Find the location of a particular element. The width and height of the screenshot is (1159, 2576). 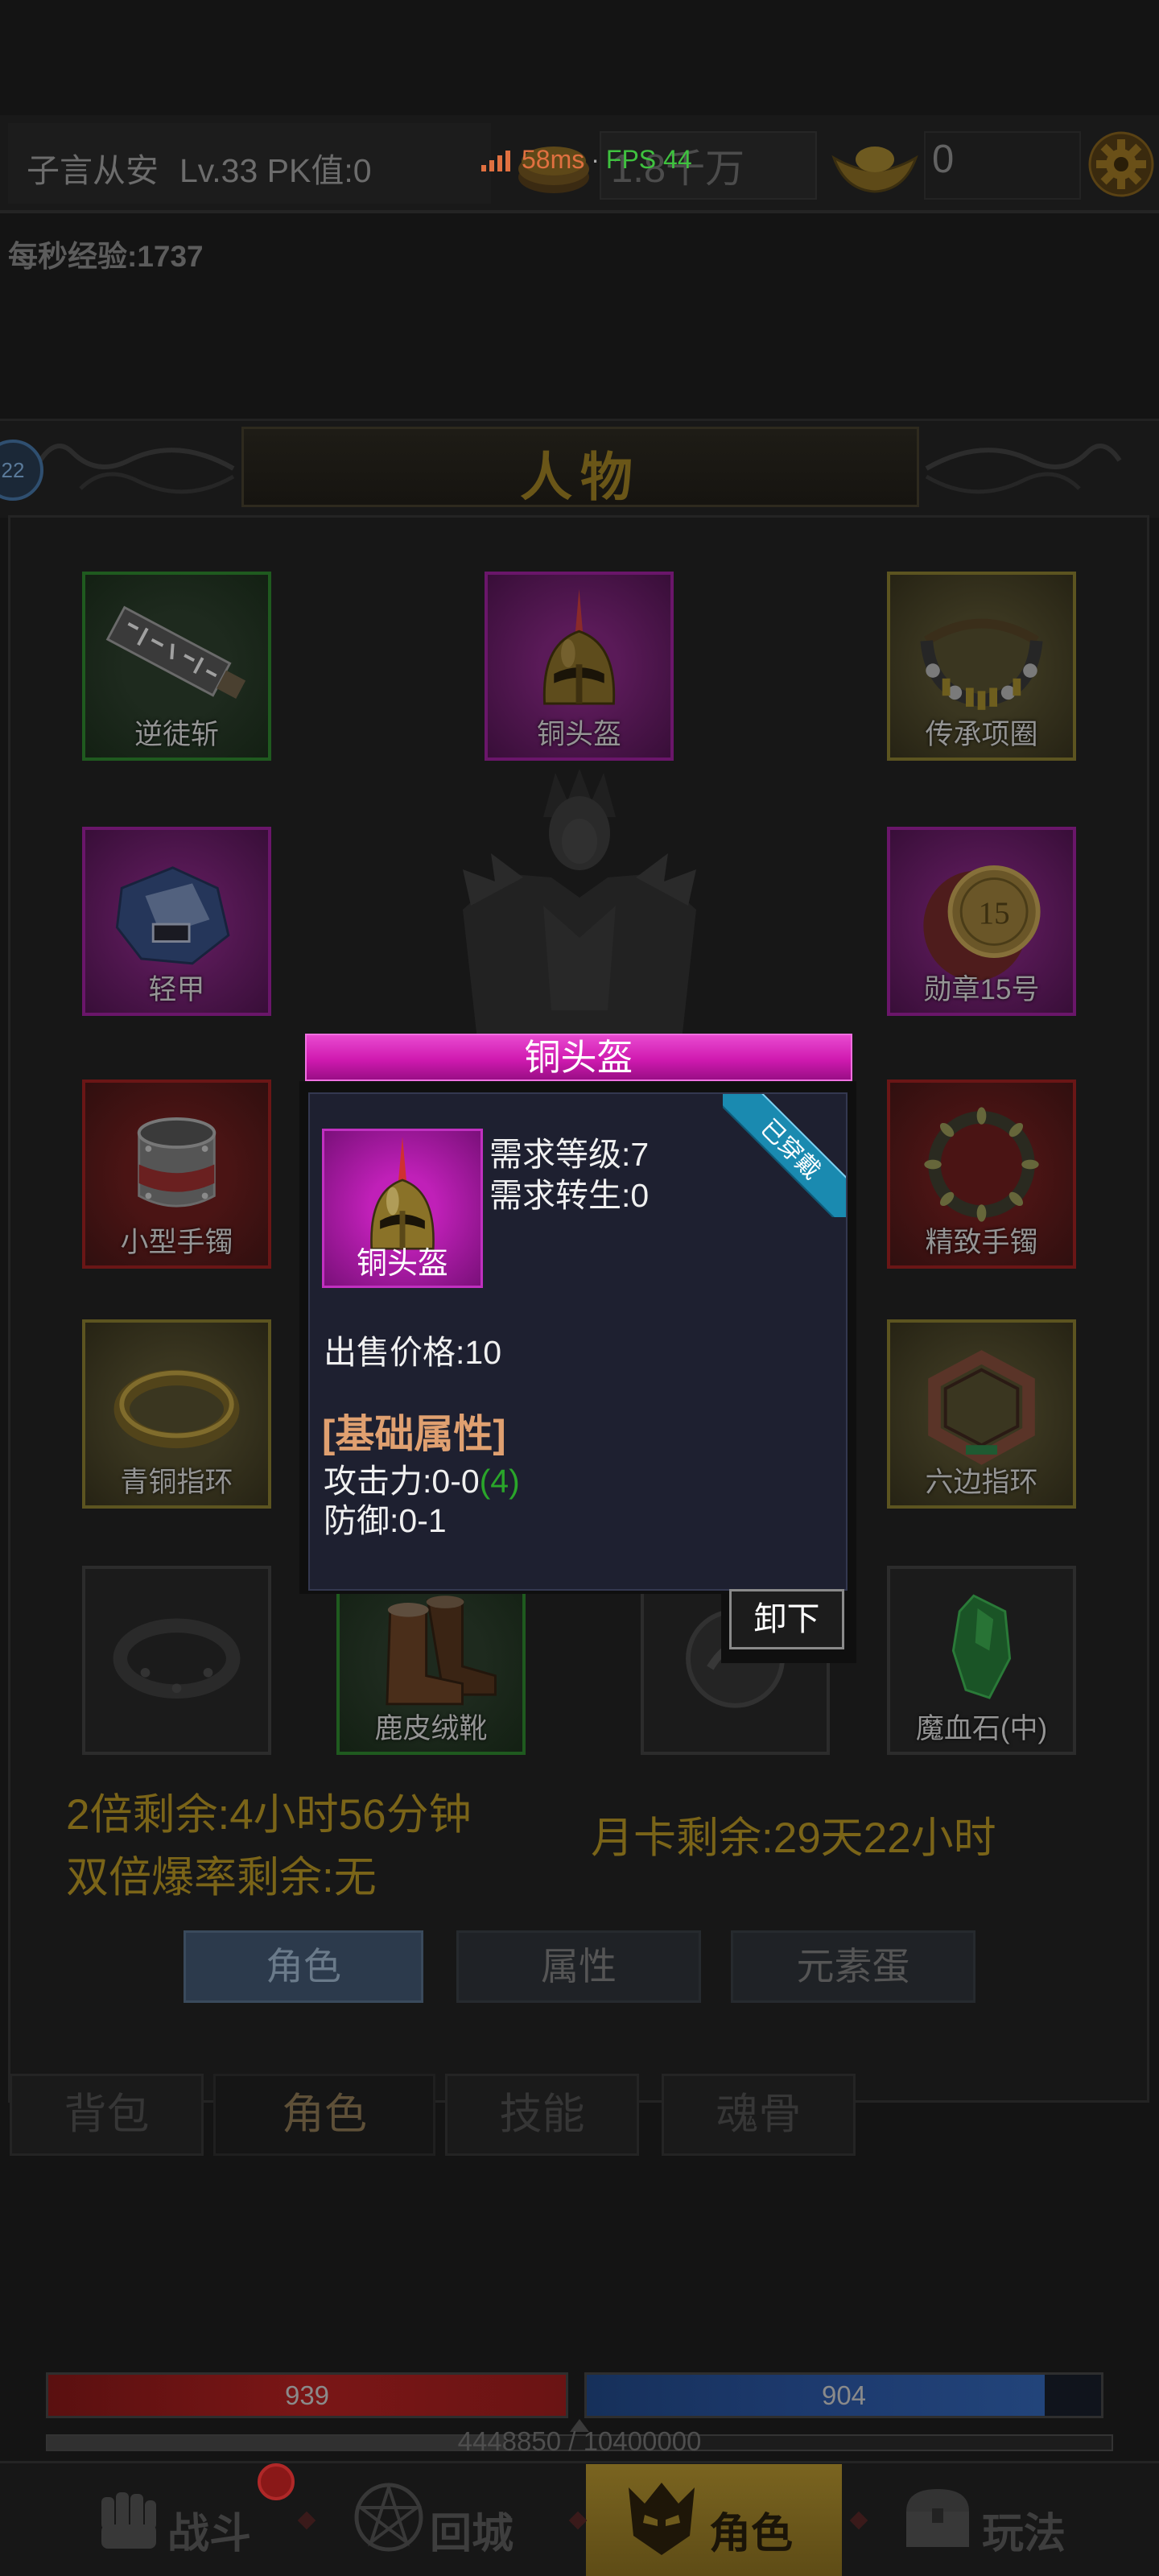

tab-skills: 技能 is located at coordinates (542, 2115).